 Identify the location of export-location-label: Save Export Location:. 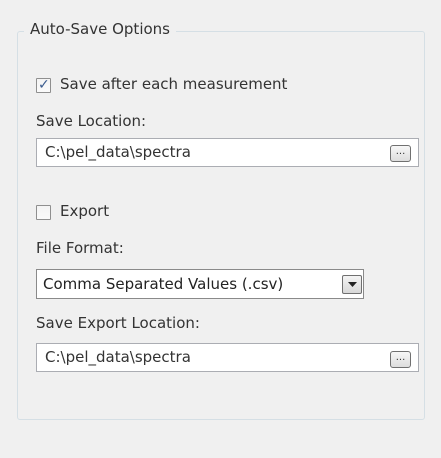
(118, 323).